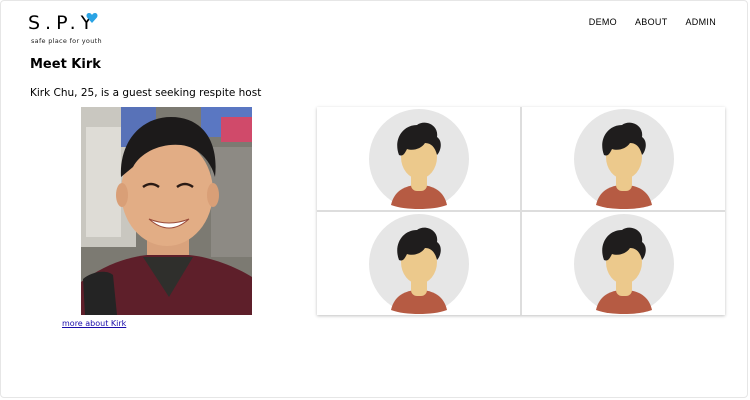 The width and height of the screenshot is (750, 400). What do you see at coordinates (94, 323) in the screenshot?
I see `more-about-link: more about Kirk` at bounding box center [94, 323].